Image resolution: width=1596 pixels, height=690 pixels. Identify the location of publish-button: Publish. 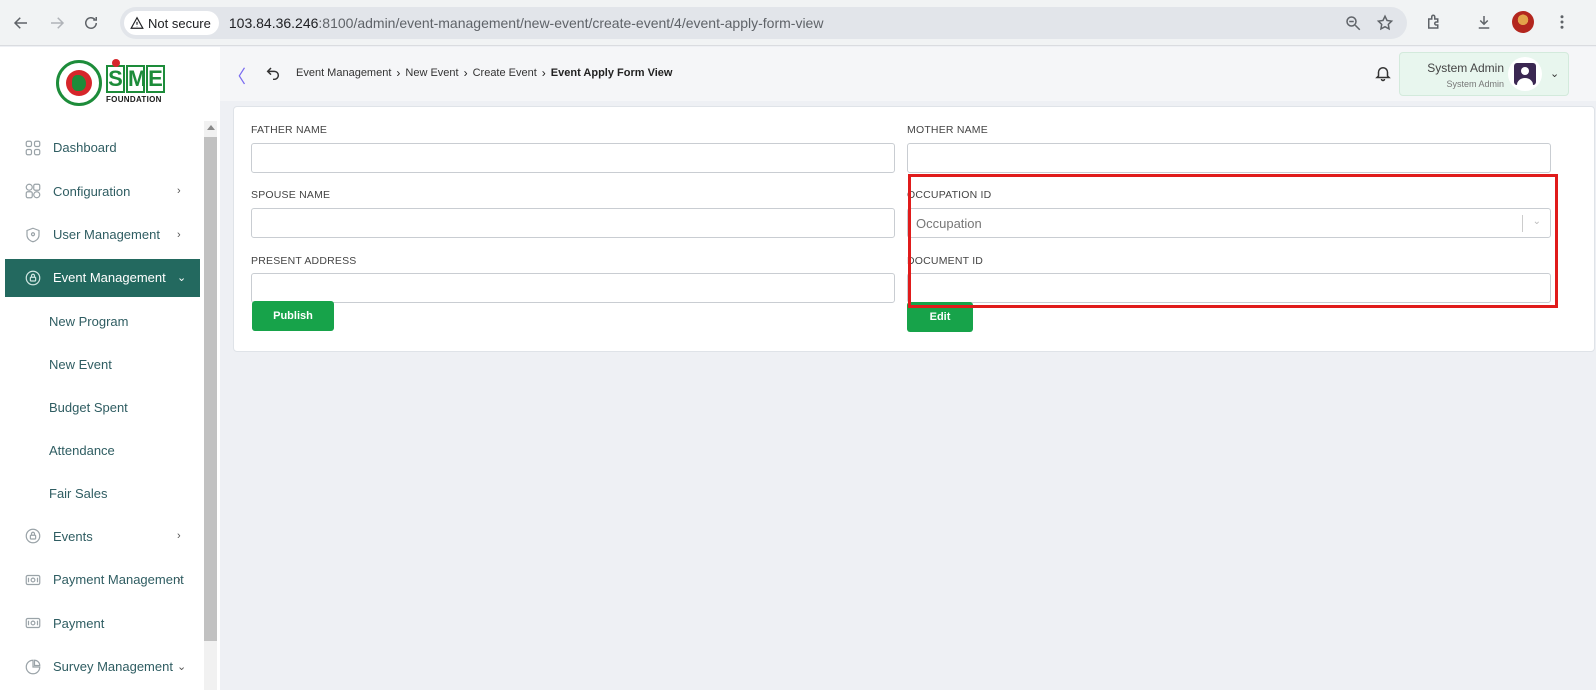
(293, 316).